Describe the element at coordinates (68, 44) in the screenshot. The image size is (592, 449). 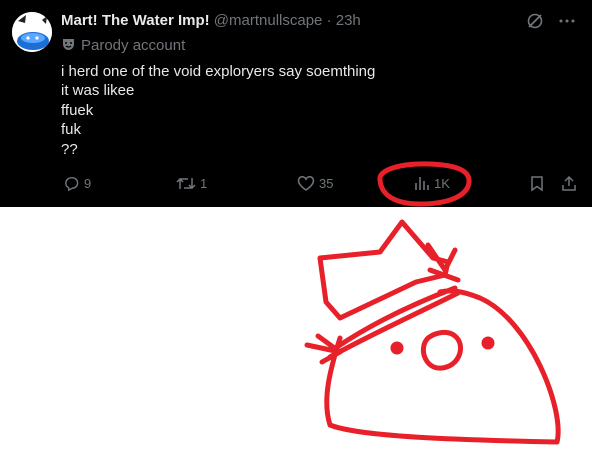
I see `theater-mask-icon` at that location.